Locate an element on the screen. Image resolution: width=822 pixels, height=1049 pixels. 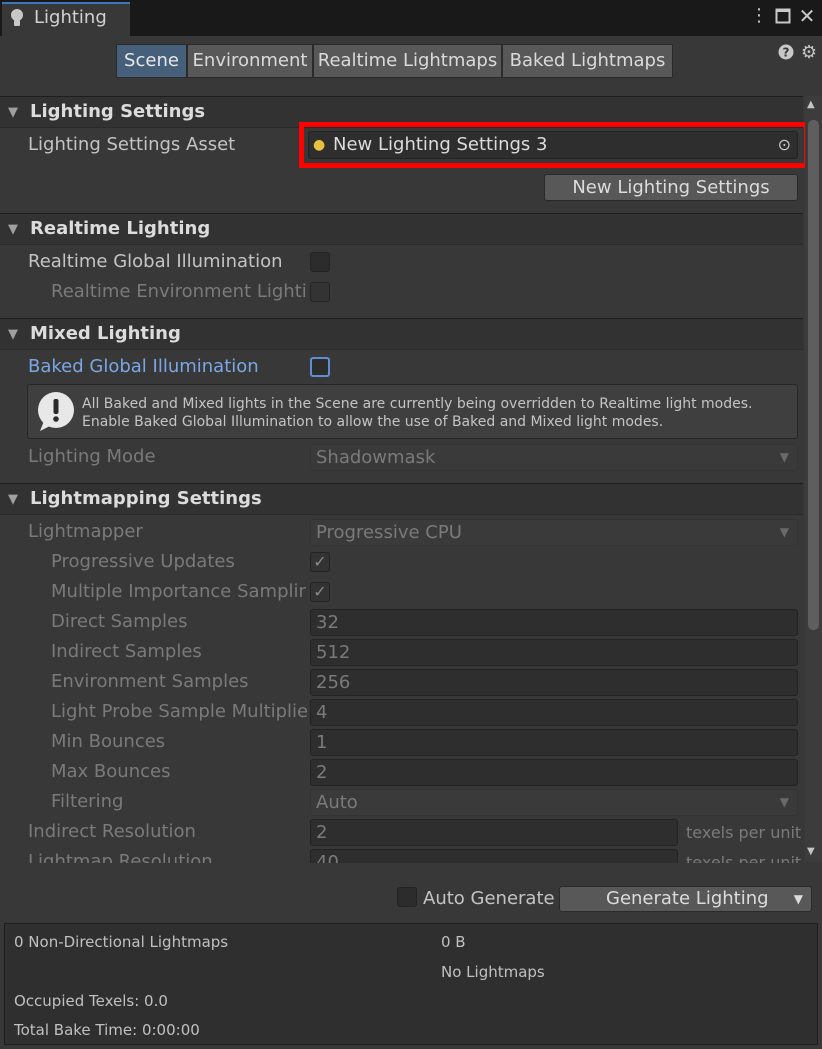
section-title: Lighting Settings is located at coordinates (118, 111).